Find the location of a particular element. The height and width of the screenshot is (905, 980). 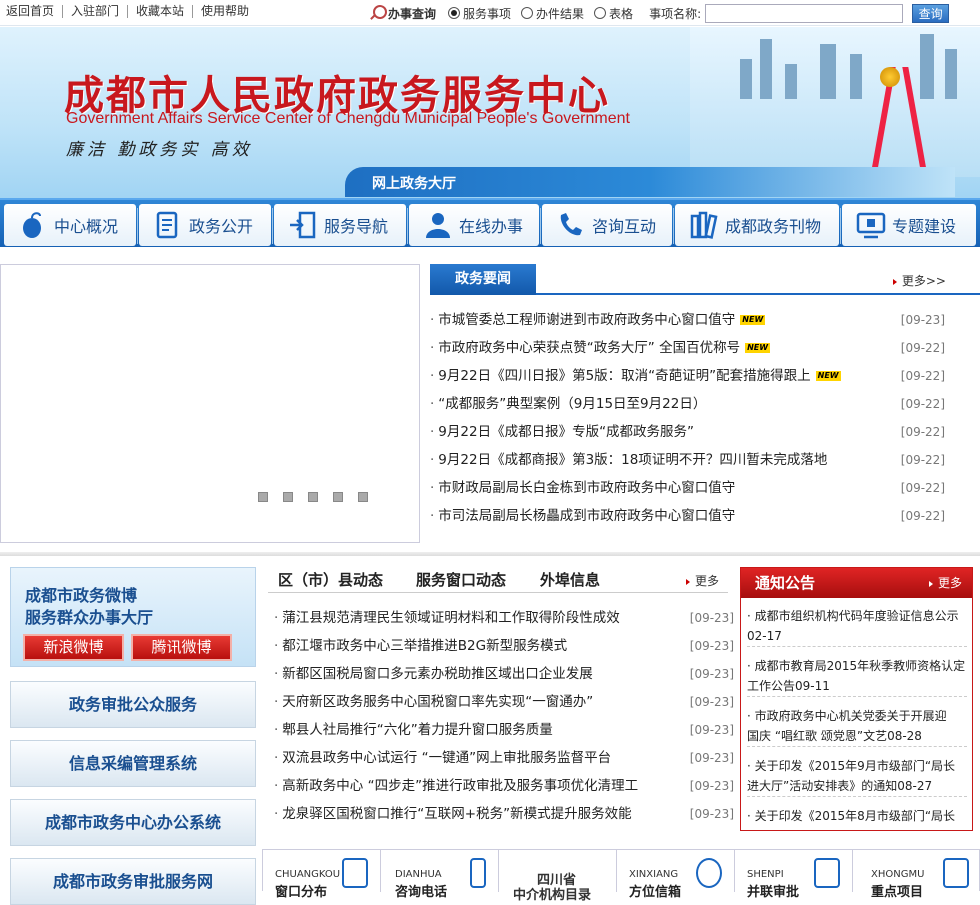

system-button: 成都市政务审批服务网 is located at coordinates (133, 881).